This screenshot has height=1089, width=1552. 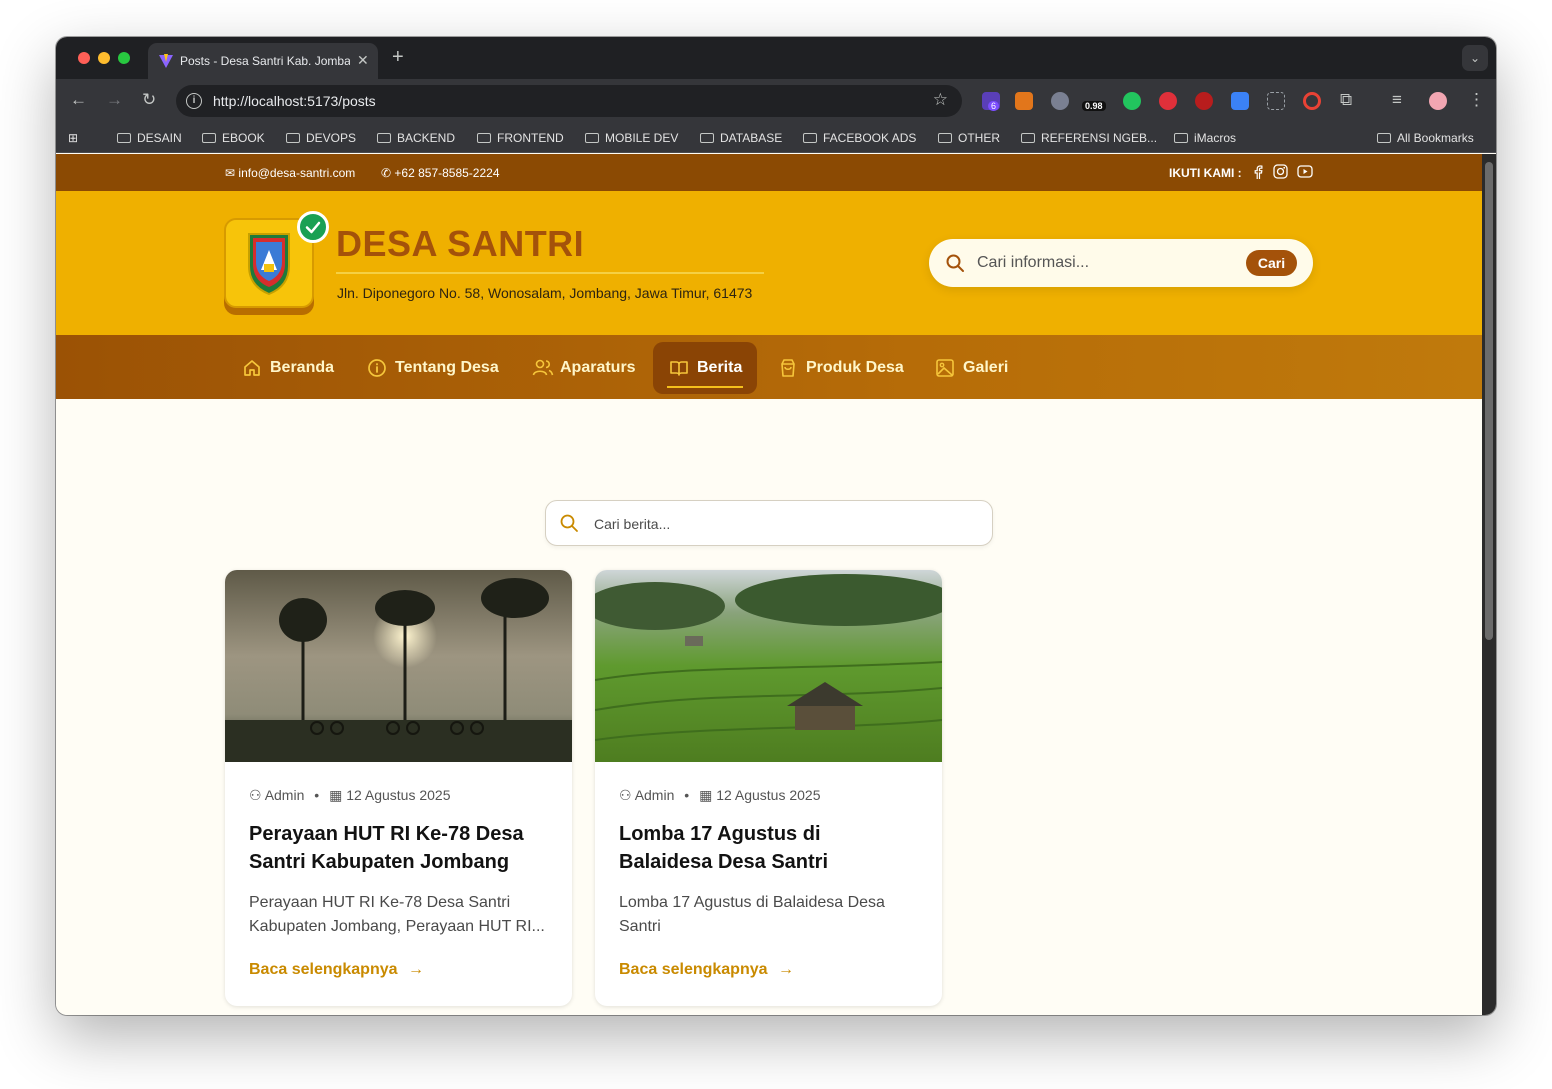 What do you see at coordinates (1024, 101) in the screenshot?
I see `metamask-extension-icon` at bounding box center [1024, 101].